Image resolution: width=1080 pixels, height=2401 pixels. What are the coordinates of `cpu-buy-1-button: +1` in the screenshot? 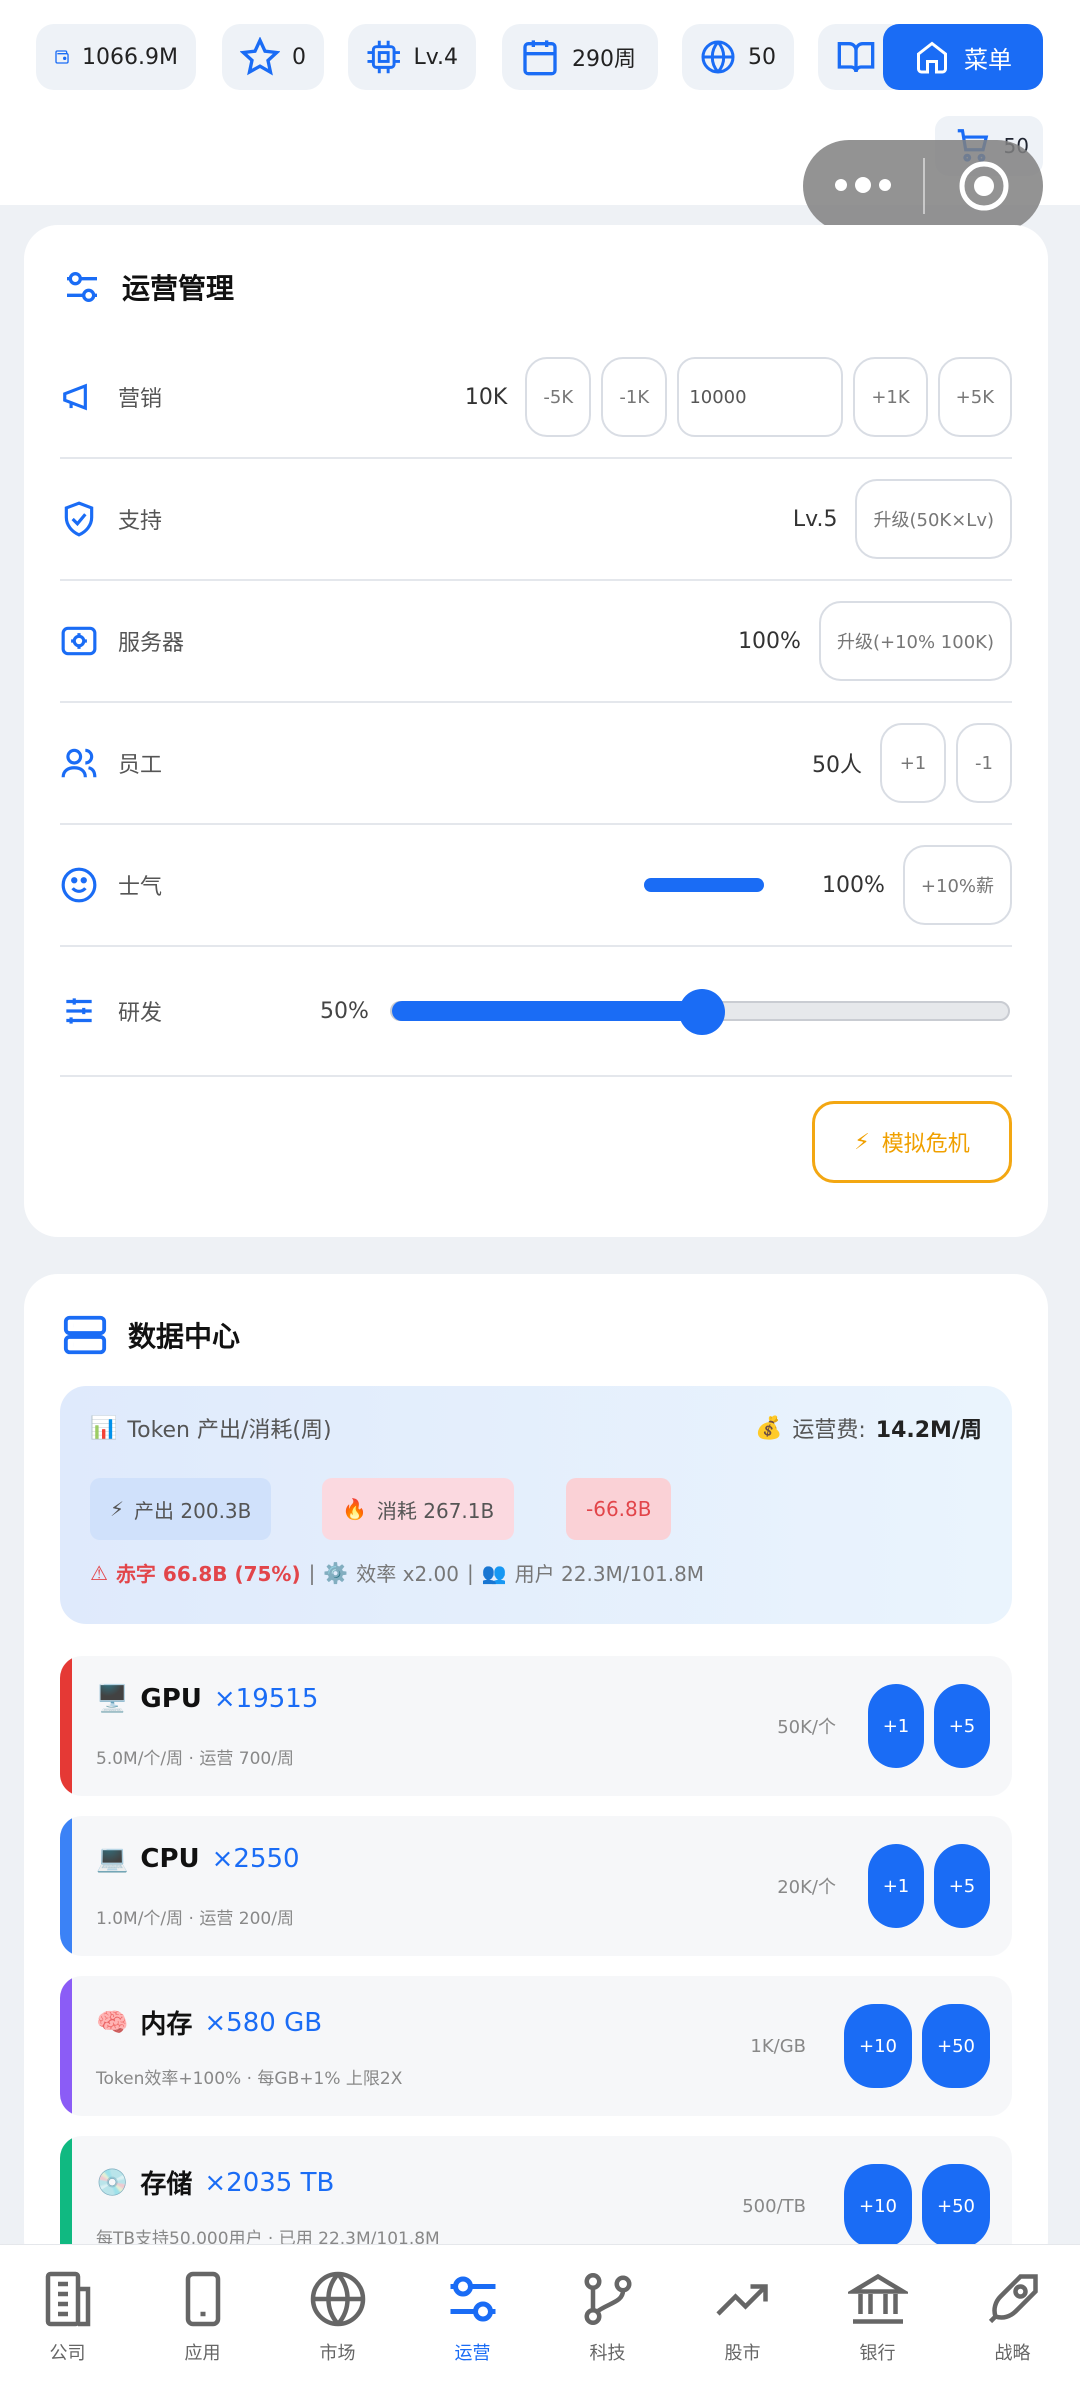 It's located at (896, 1886).